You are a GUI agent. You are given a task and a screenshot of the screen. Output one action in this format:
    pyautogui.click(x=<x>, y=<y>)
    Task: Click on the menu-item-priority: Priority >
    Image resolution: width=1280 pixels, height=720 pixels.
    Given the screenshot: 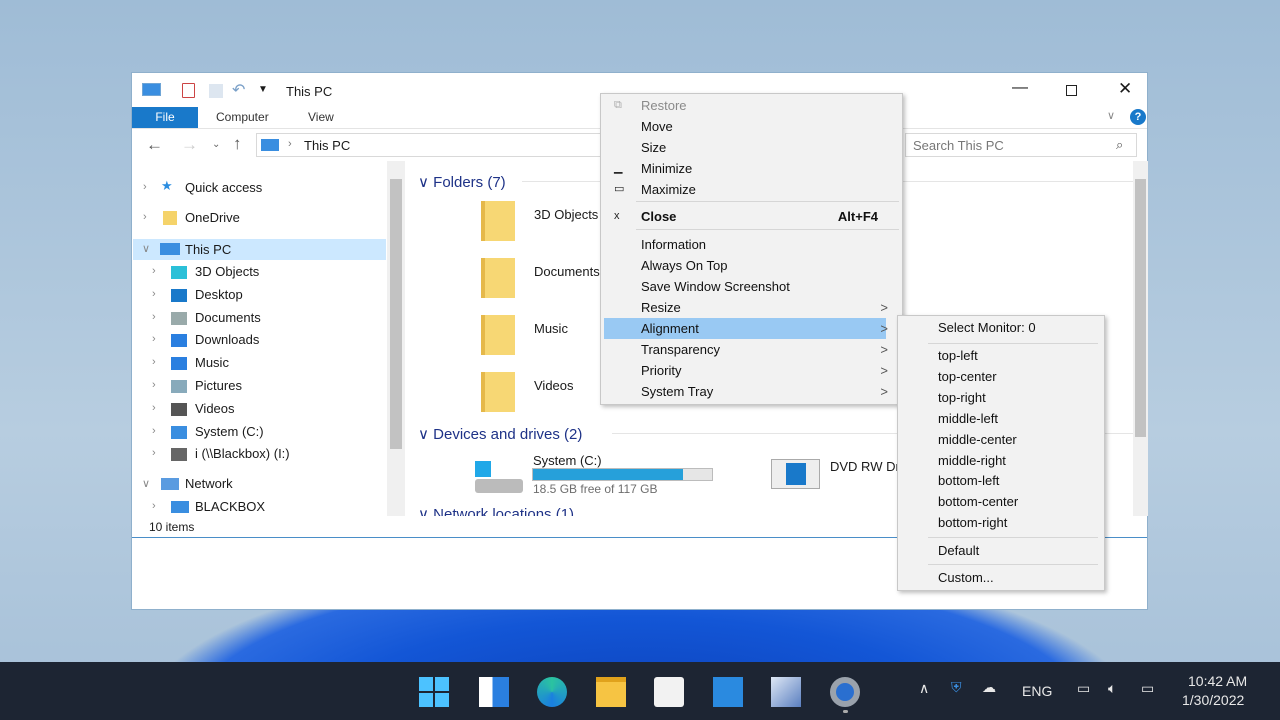 What is the action you would take?
    pyautogui.click(x=751, y=370)
    